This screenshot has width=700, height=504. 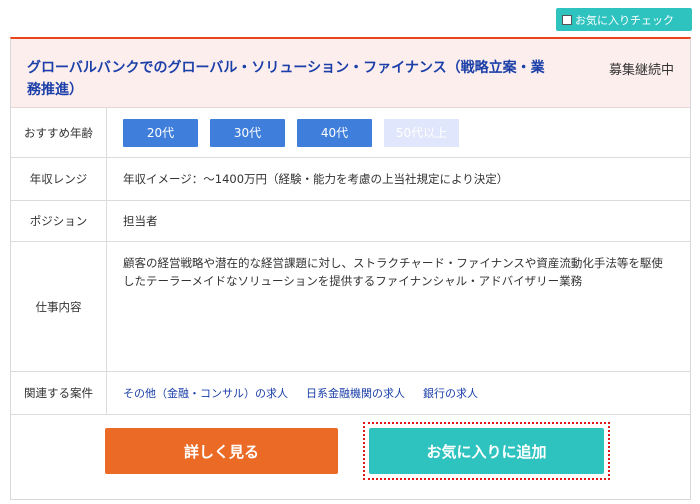 I want to click on age-label: おすすめ年齢, so click(x=59, y=132).